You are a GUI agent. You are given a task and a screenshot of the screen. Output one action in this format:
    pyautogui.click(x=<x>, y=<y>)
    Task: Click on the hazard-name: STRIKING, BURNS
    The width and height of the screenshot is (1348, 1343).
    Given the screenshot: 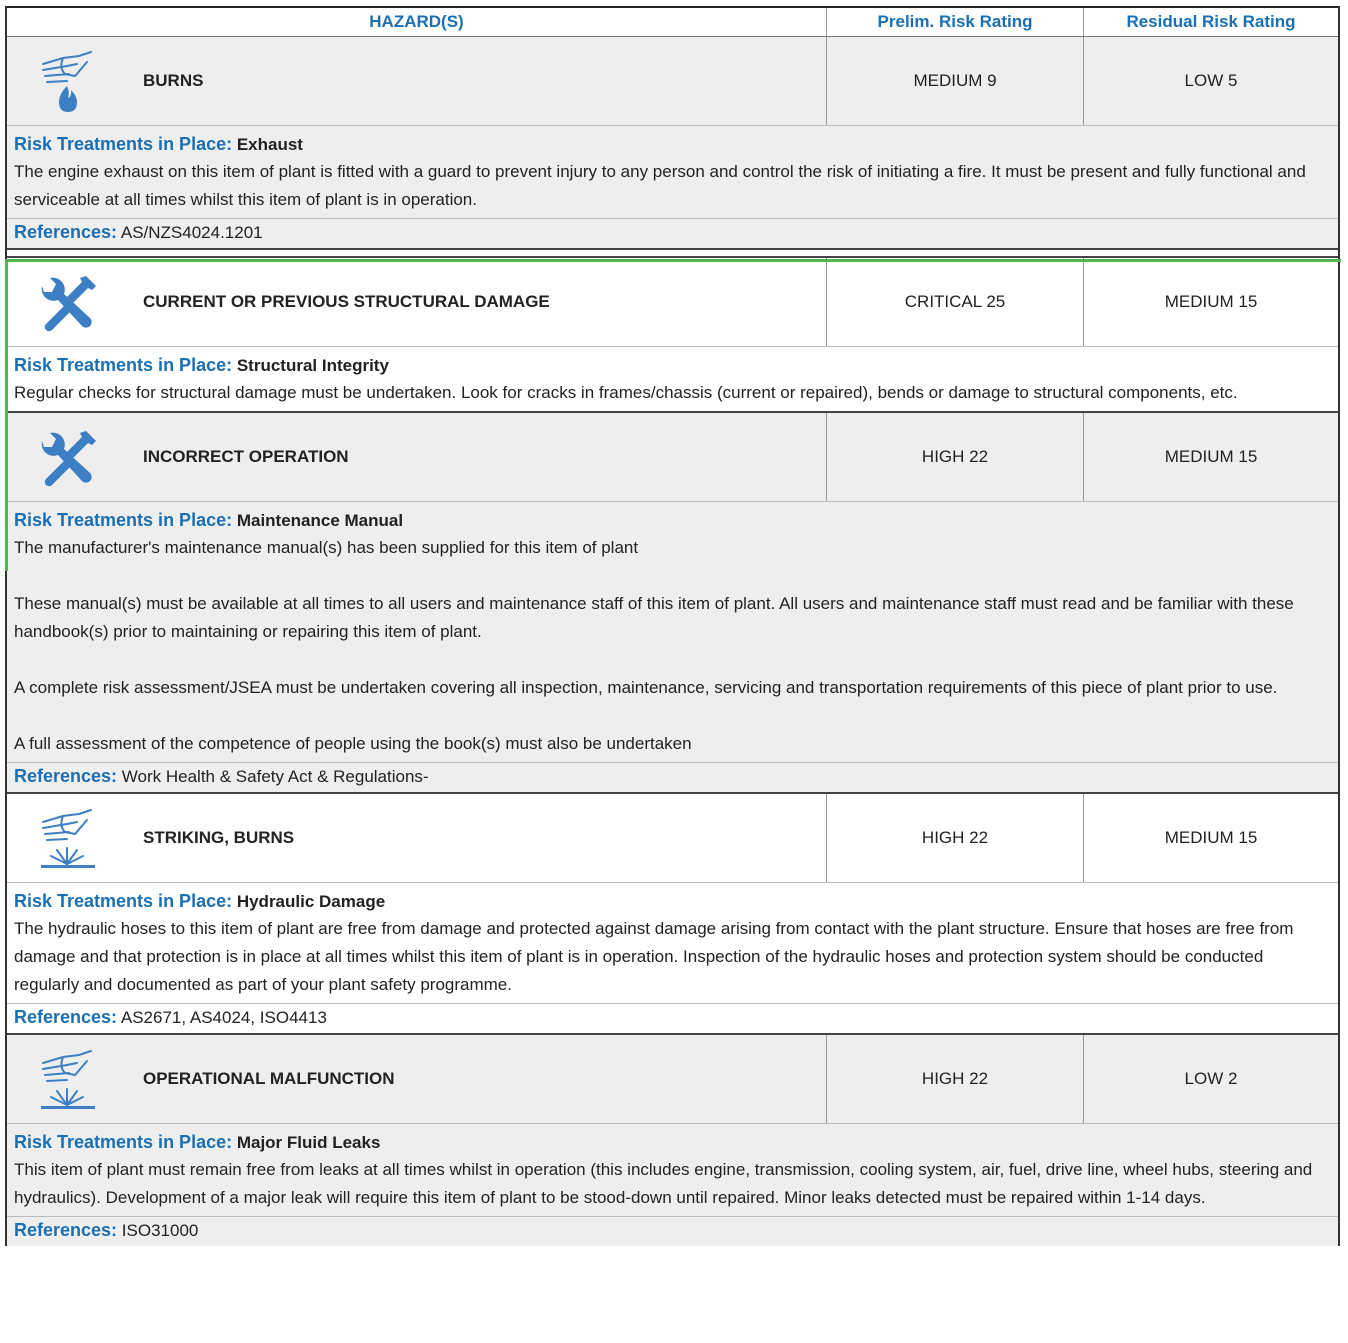 What is the action you would take?
    pyautogui.click(x=219, y=837)
    